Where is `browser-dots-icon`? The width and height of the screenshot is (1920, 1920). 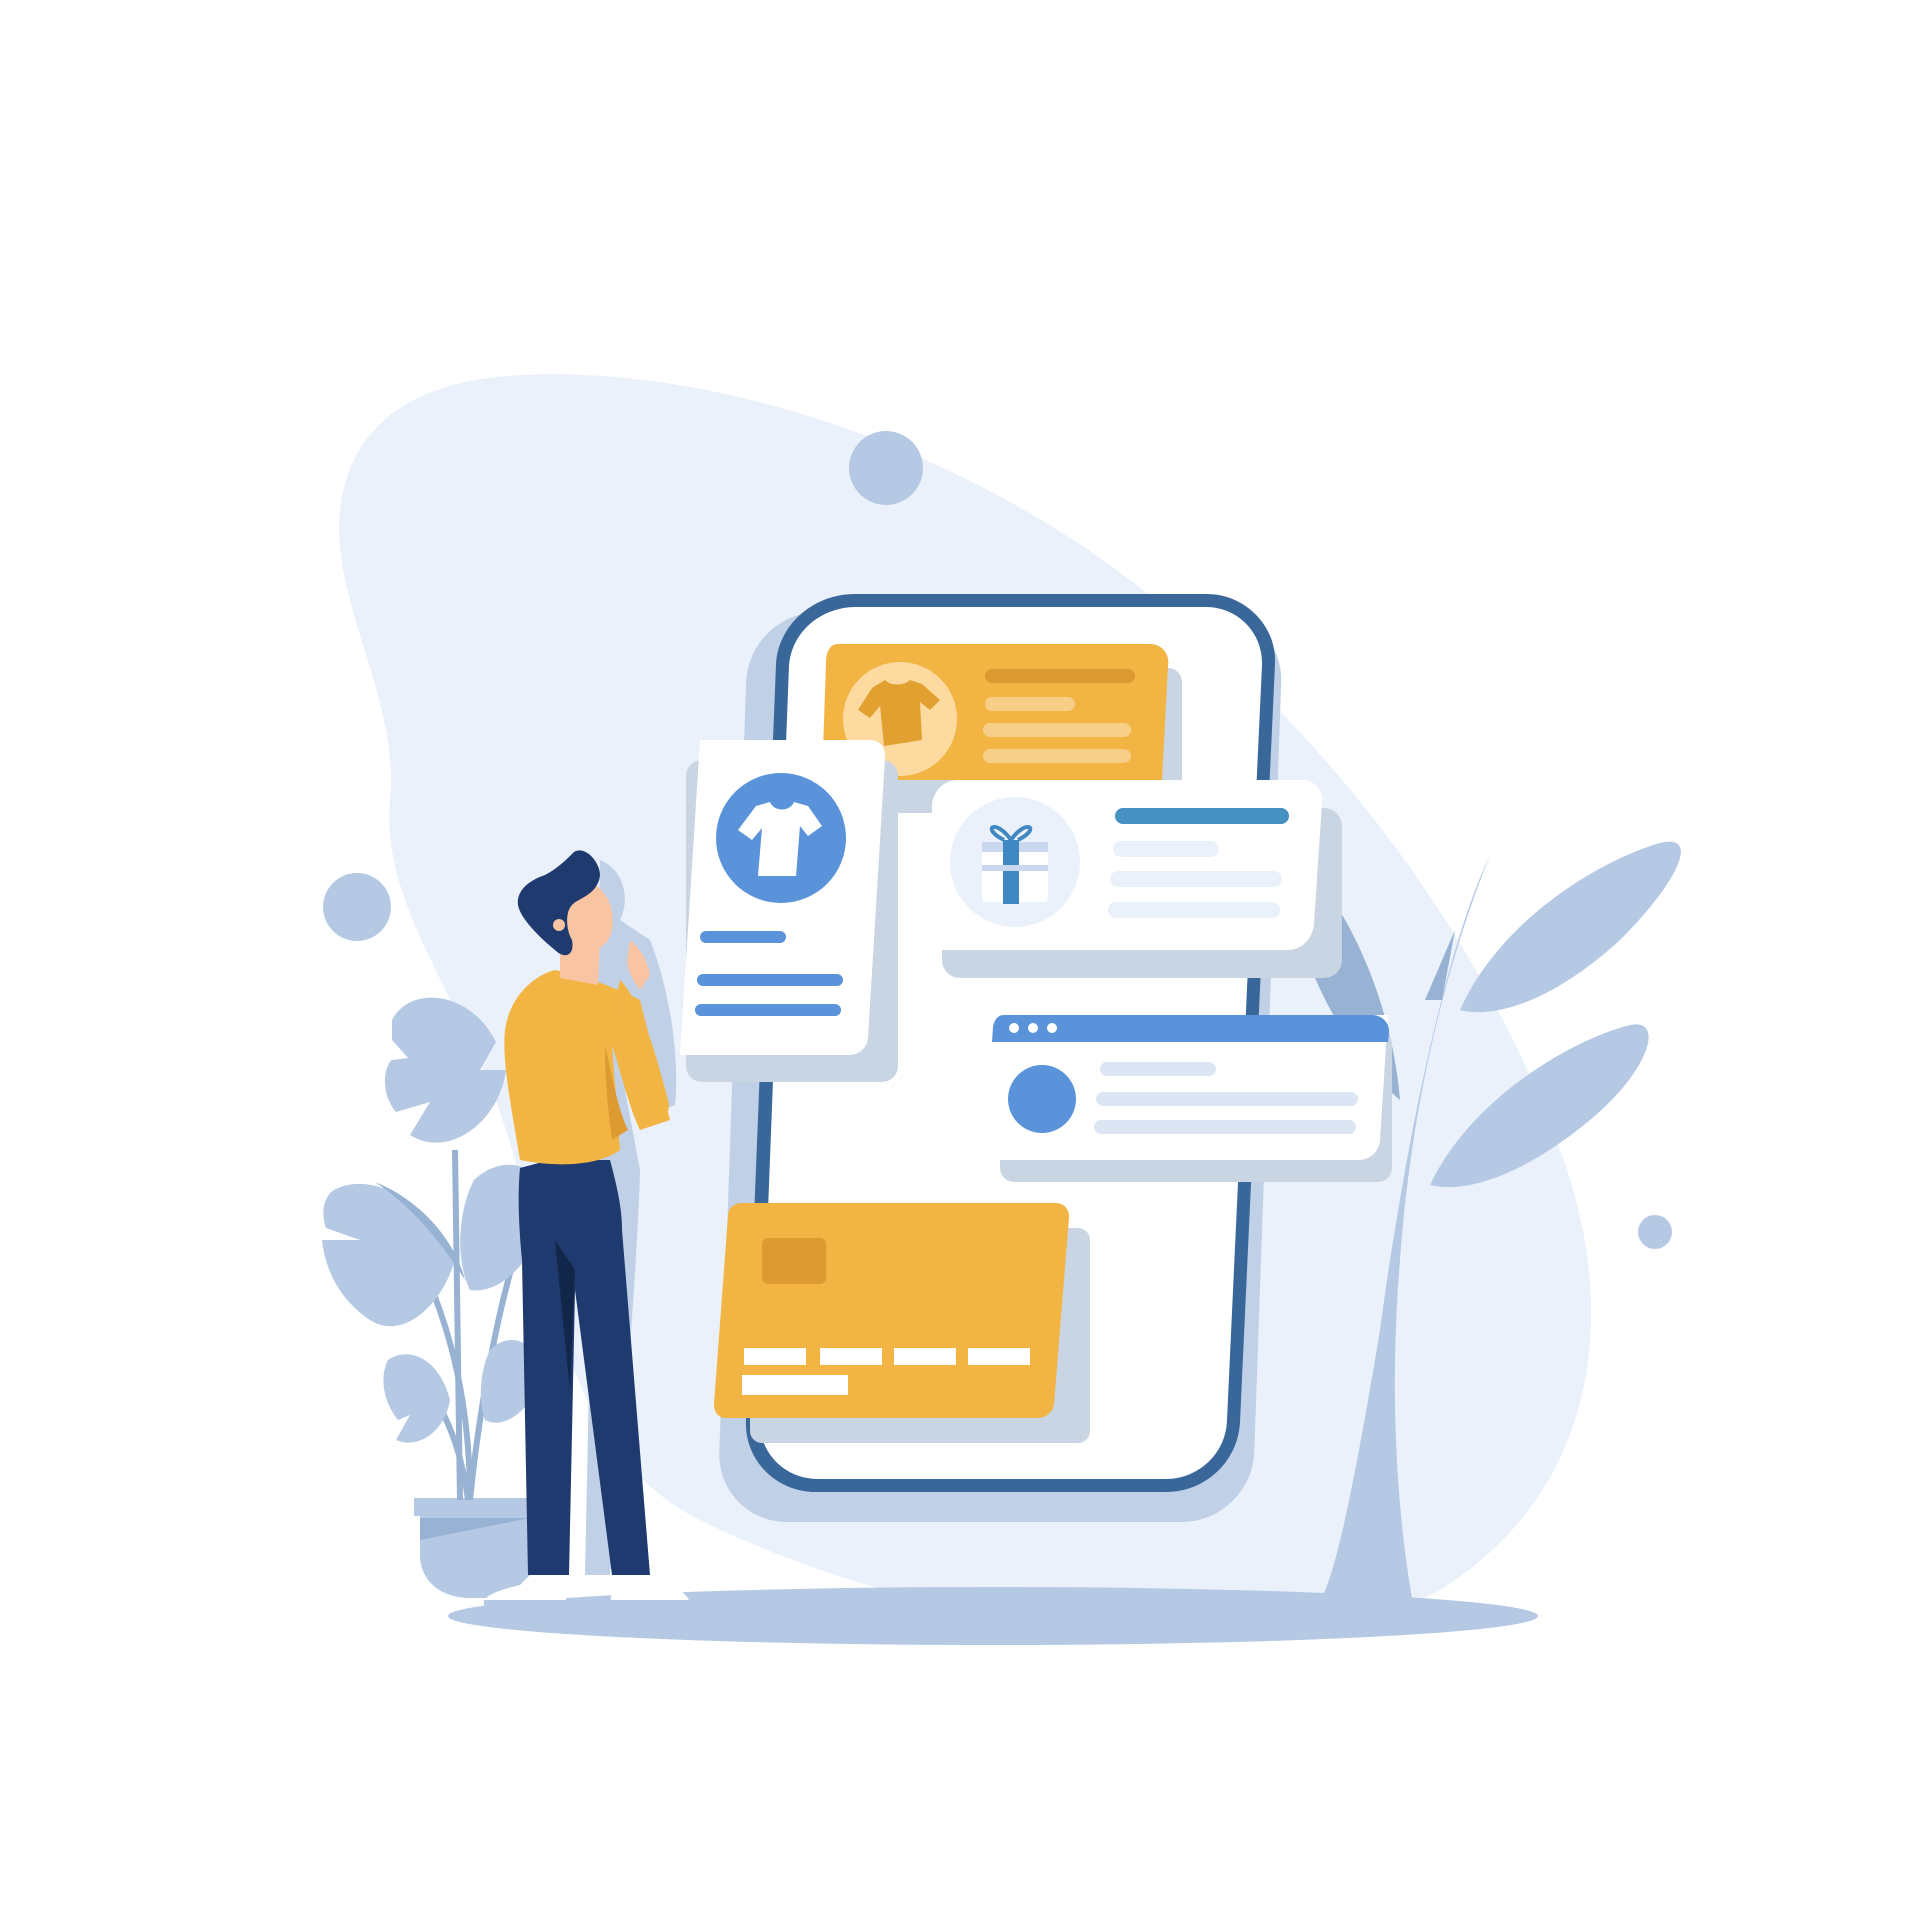
browser-dots-icon is located at coordinates (1033, 1028).